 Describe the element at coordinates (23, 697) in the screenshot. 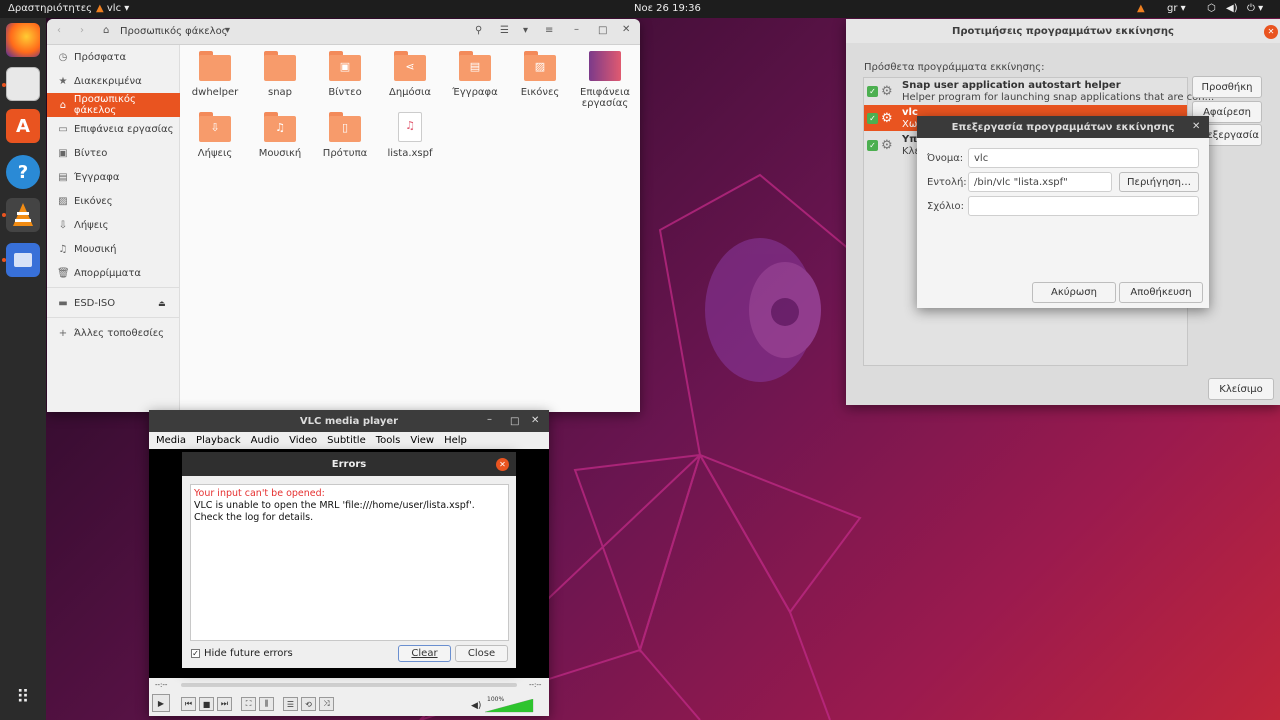

I see `app-grid-icon: ⠿` at that location.